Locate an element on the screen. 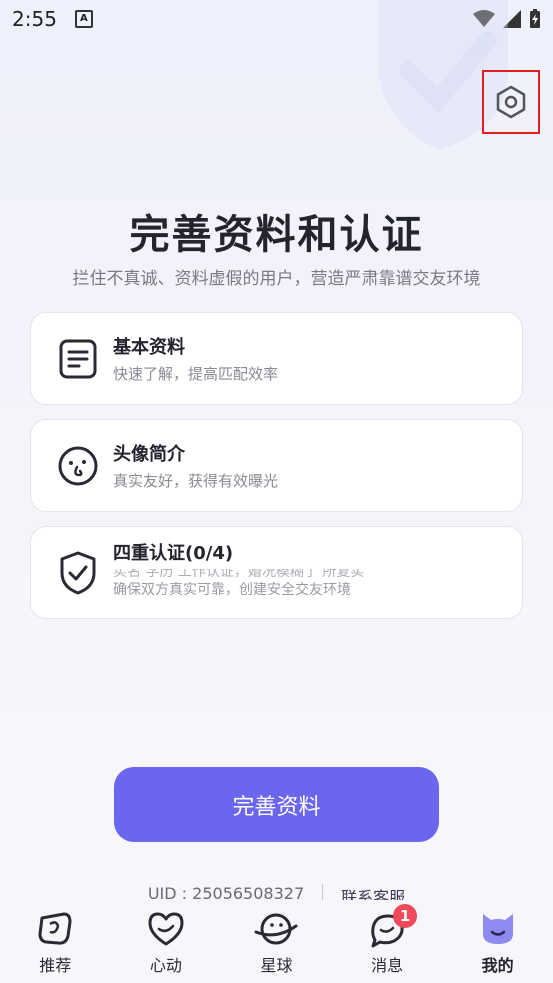  card-basic-info: 基本资料 快速了解，提高匹配效率 is located at coordinates (276, 358).